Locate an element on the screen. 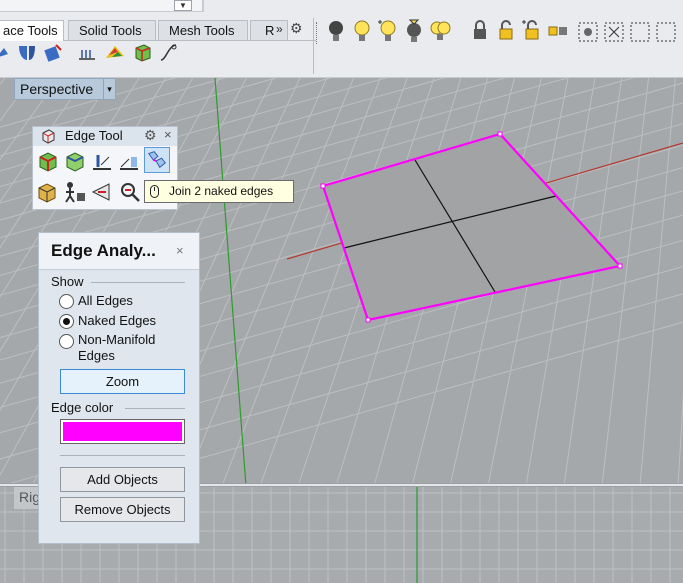  edge-analysis-header: Edge Analy... × is located at coordinates (119, 251).